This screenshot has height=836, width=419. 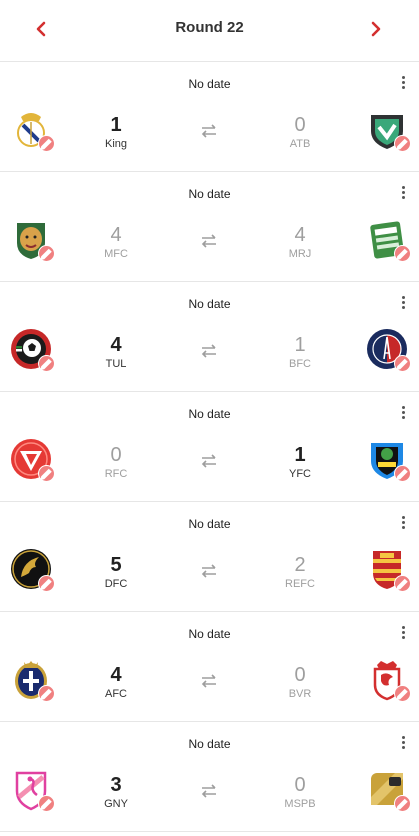 I want to click on away-team-abbr: YFC, so click(x=300, y=474).